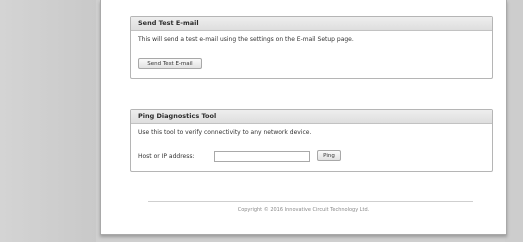 The height and width of the screenshot is (242, 523). Describe the element at coordinates (170, 63) in the screenshot. I see `send-test-email-button: Send Test E-mail` at that location.